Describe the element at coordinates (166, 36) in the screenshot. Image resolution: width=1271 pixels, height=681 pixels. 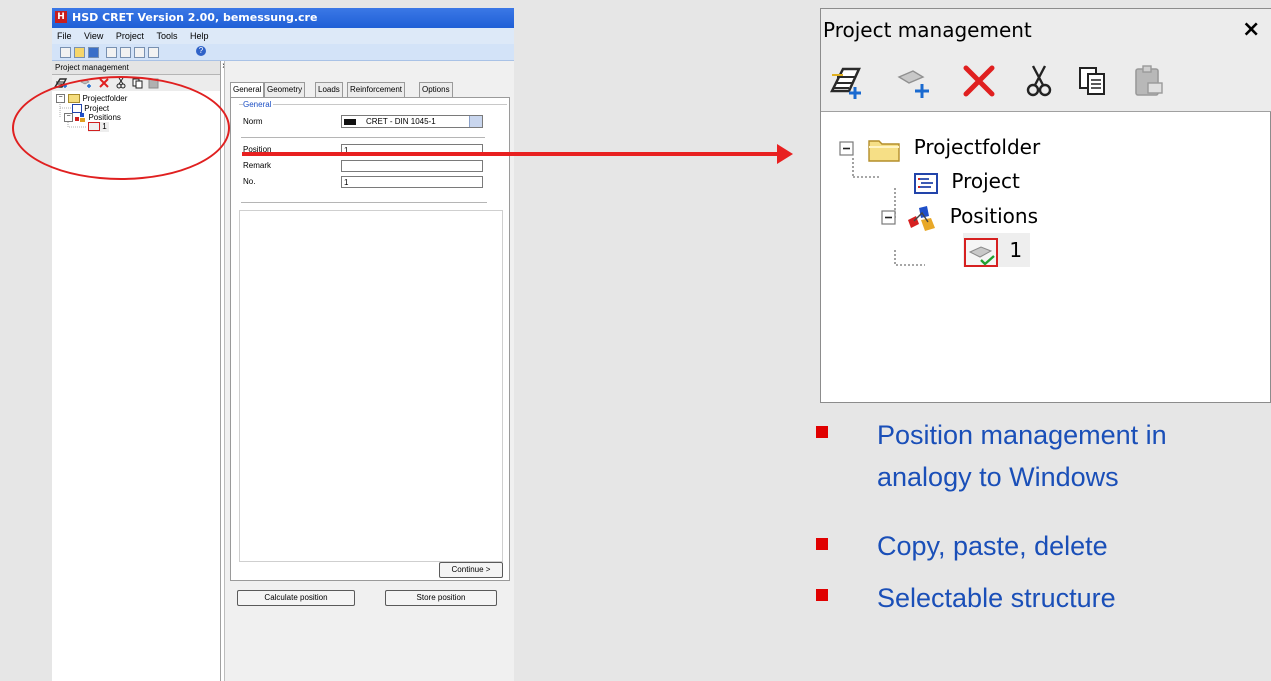
I see `menu-tools: Tools` at that location.